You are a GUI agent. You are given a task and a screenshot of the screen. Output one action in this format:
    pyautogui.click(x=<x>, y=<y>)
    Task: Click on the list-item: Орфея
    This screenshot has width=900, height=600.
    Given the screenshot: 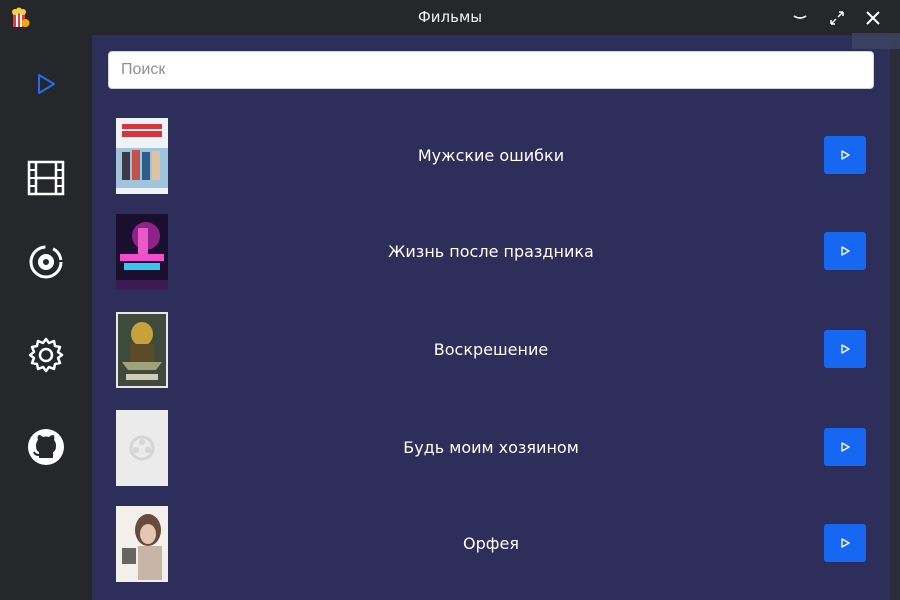 What is the action you would take?
    pyautogui.click(x=491, y=546)
    